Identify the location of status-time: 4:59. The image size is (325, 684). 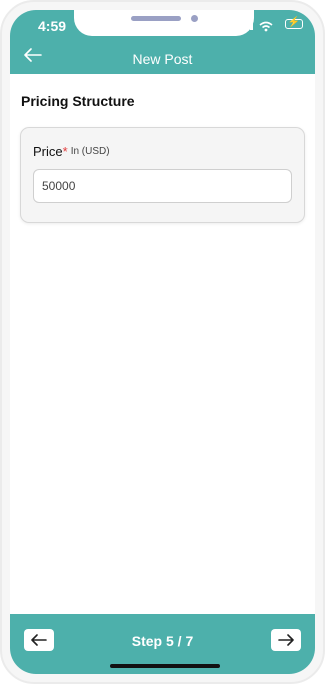
(52, 26).